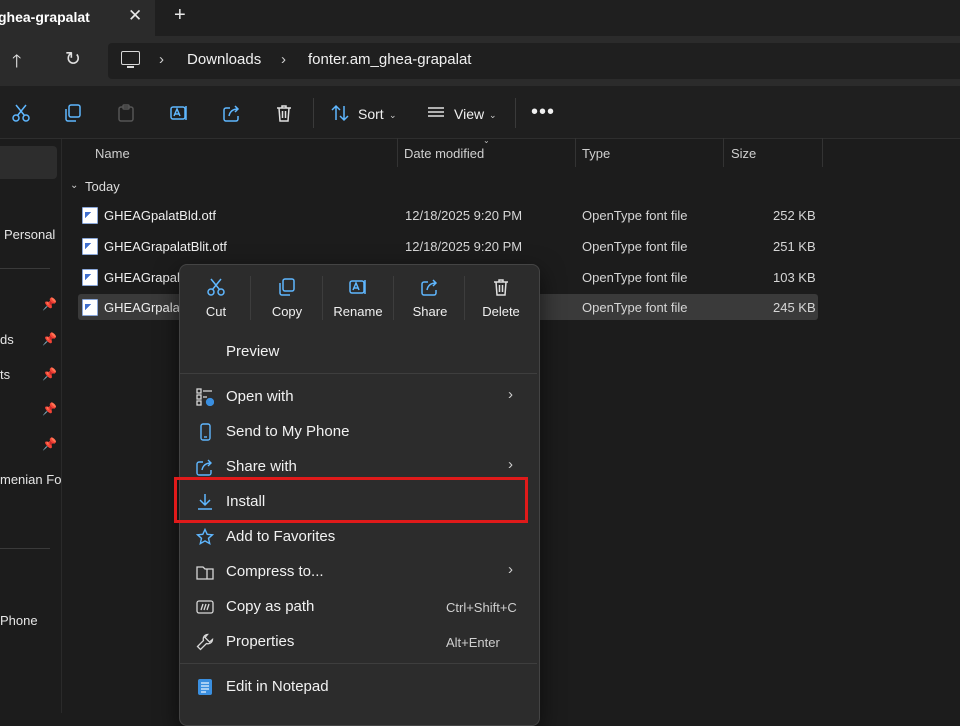 The width and height of the screenshot is (960, 726). I want to click on menu-item-open-with: Open with, so click(260, 396).